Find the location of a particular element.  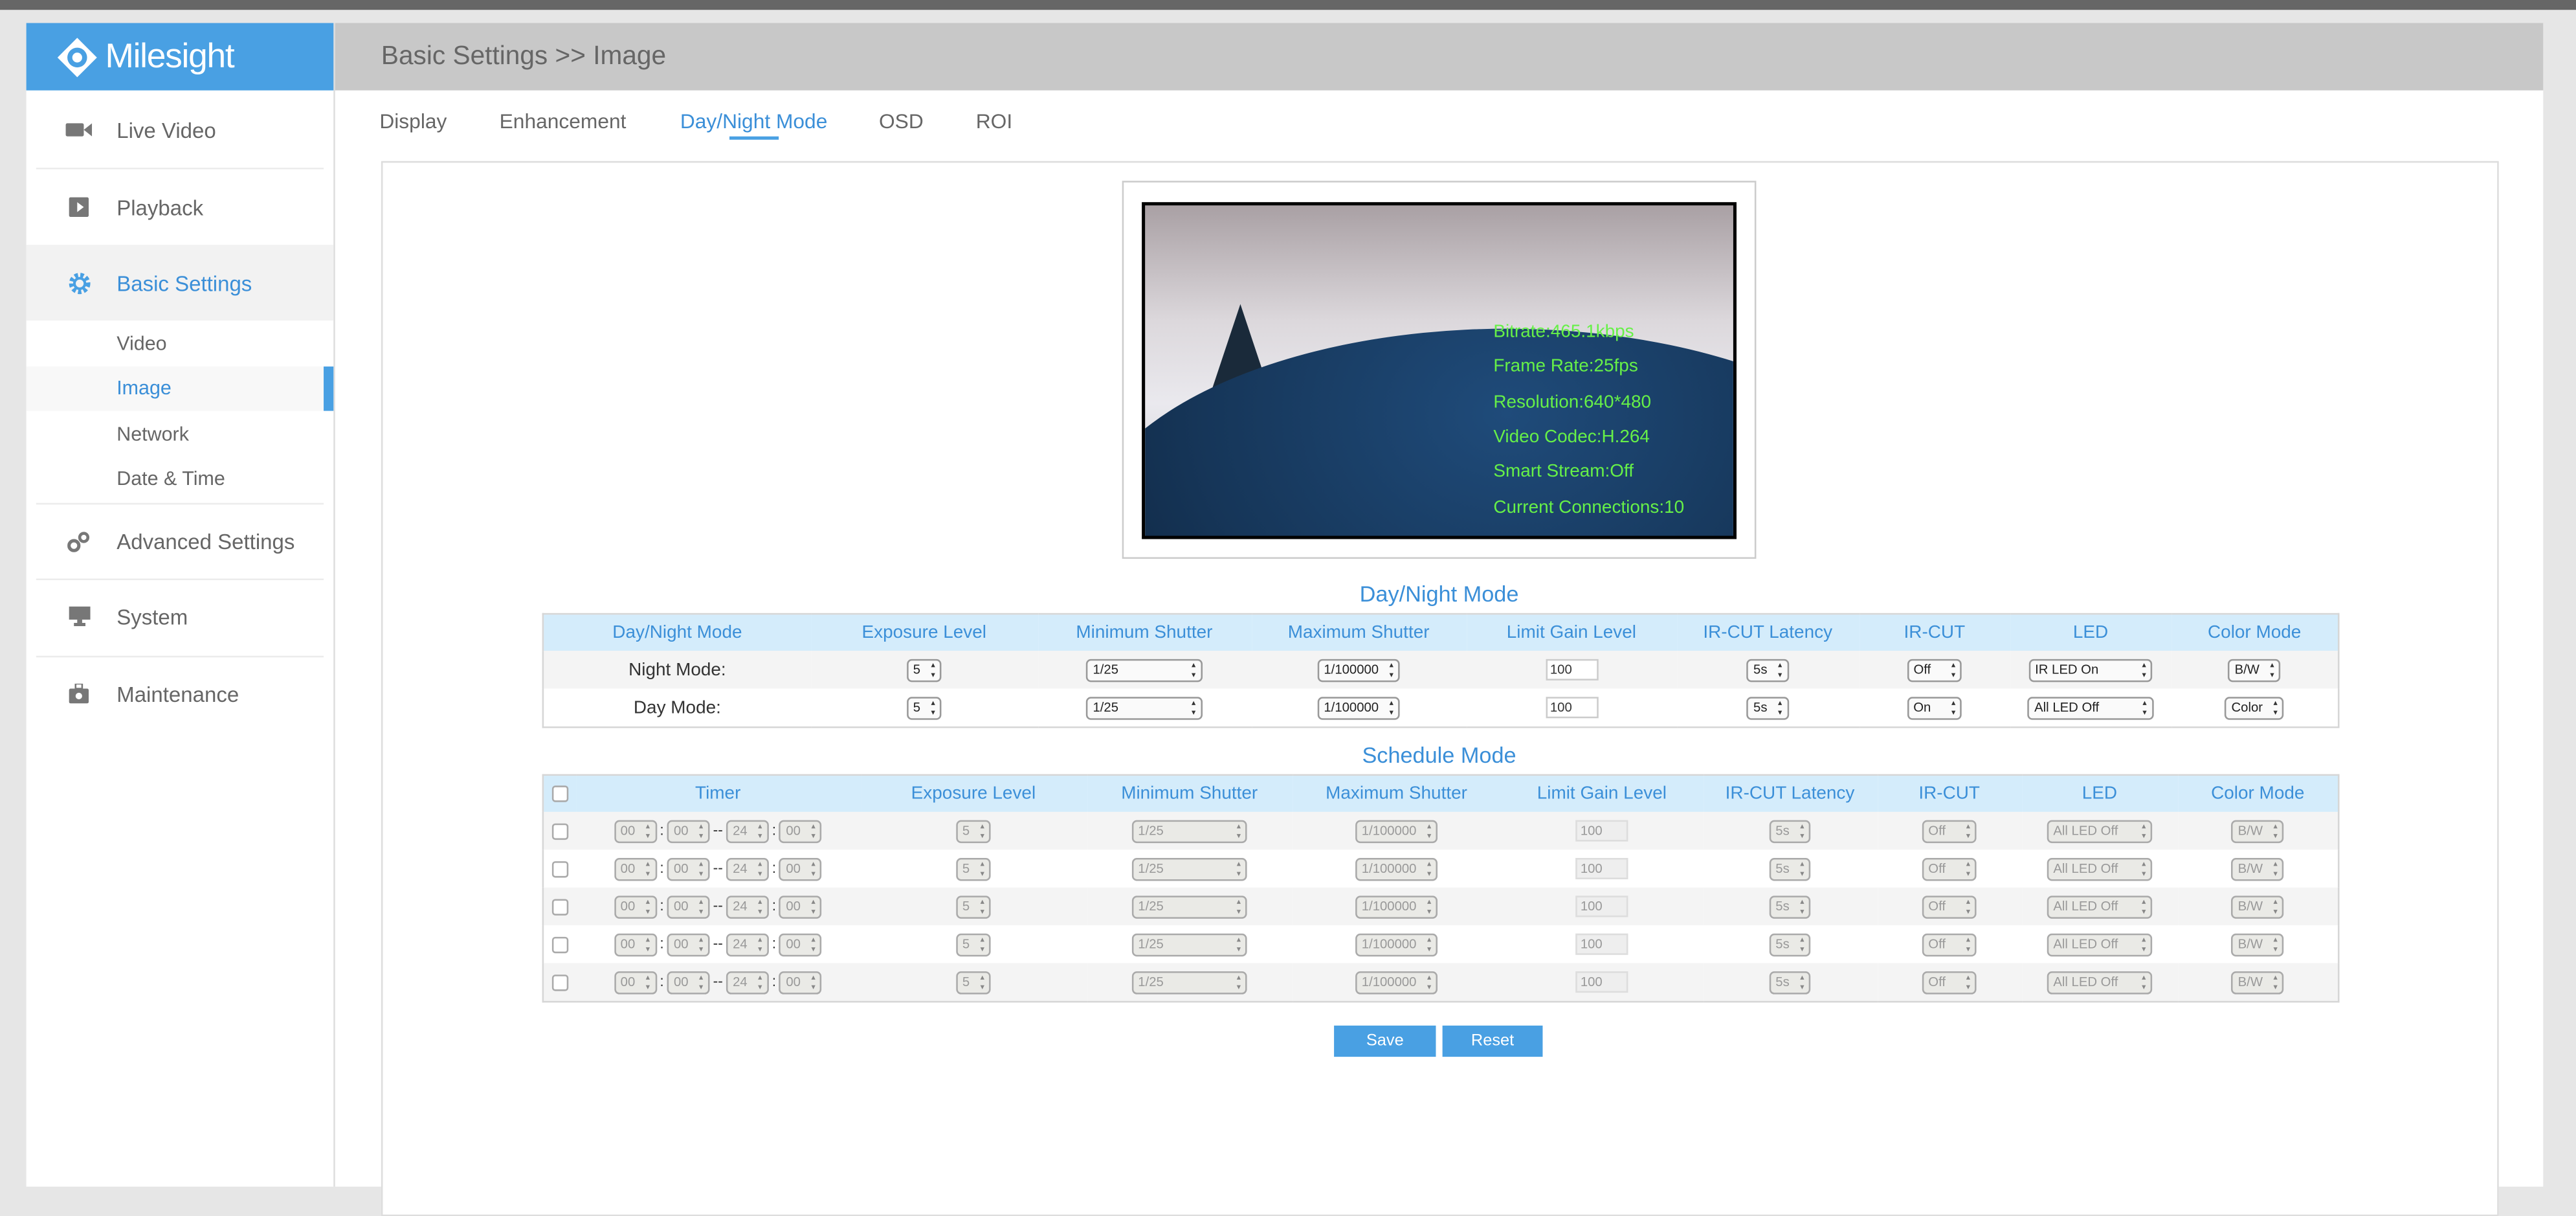

sidebar-item-maintenance: Maintenance is located at coordinates (180, 694).